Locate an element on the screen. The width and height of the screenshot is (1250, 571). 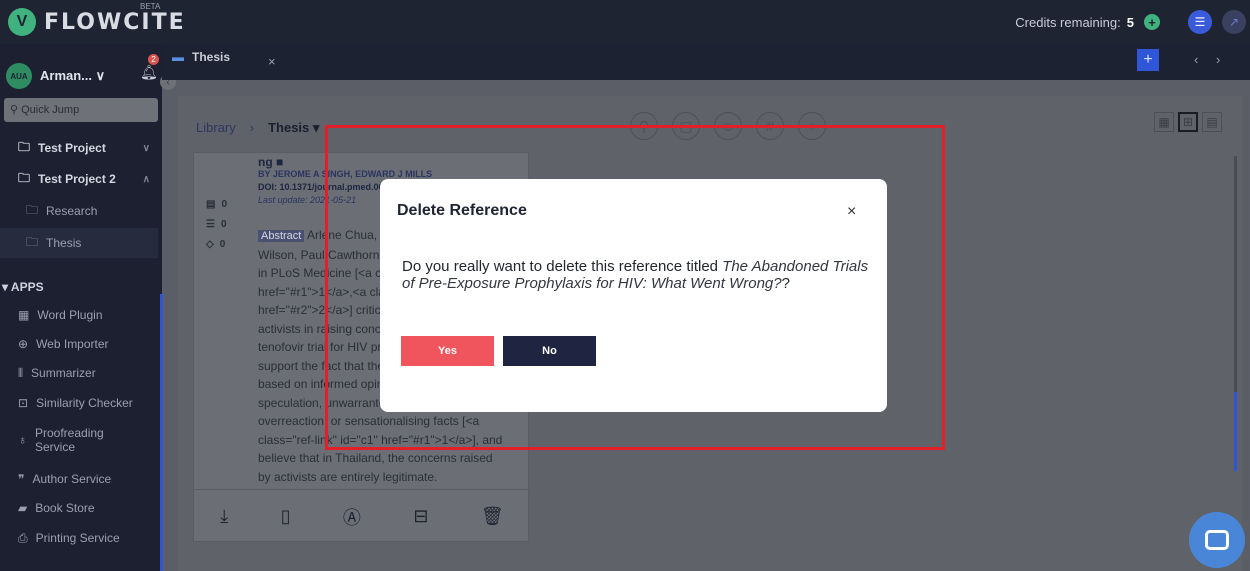
user-menu: AUA Arman... ∨ 🔔︎ 2 is located at coordinates (81, 70).